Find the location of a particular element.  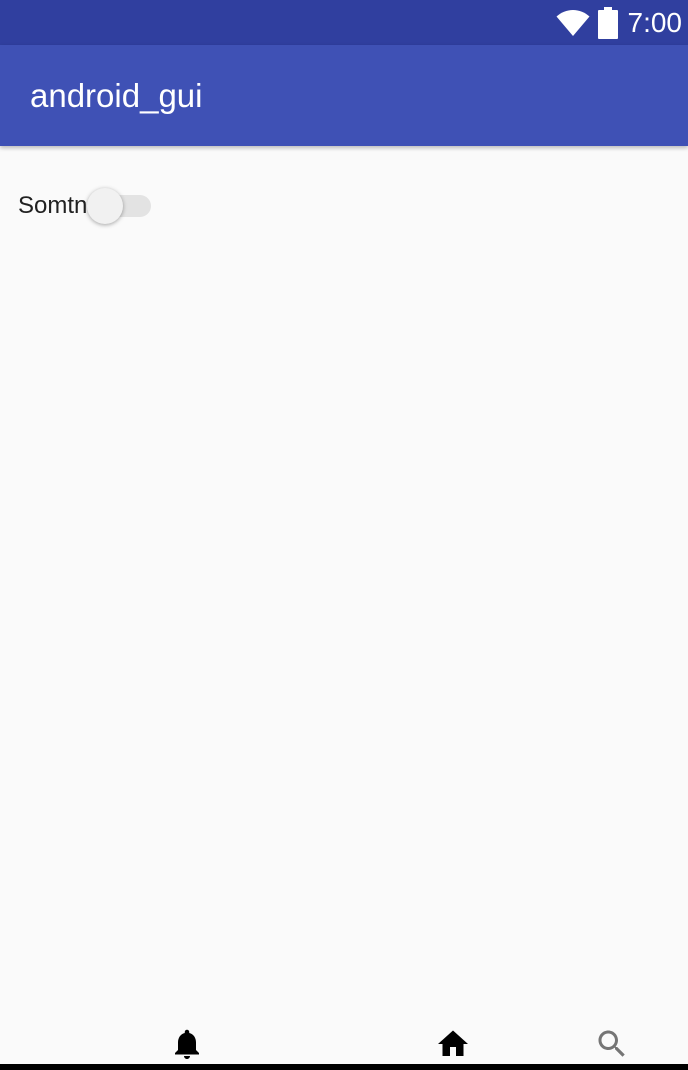

bottom-navigation is located at coordinates (344, 1040).